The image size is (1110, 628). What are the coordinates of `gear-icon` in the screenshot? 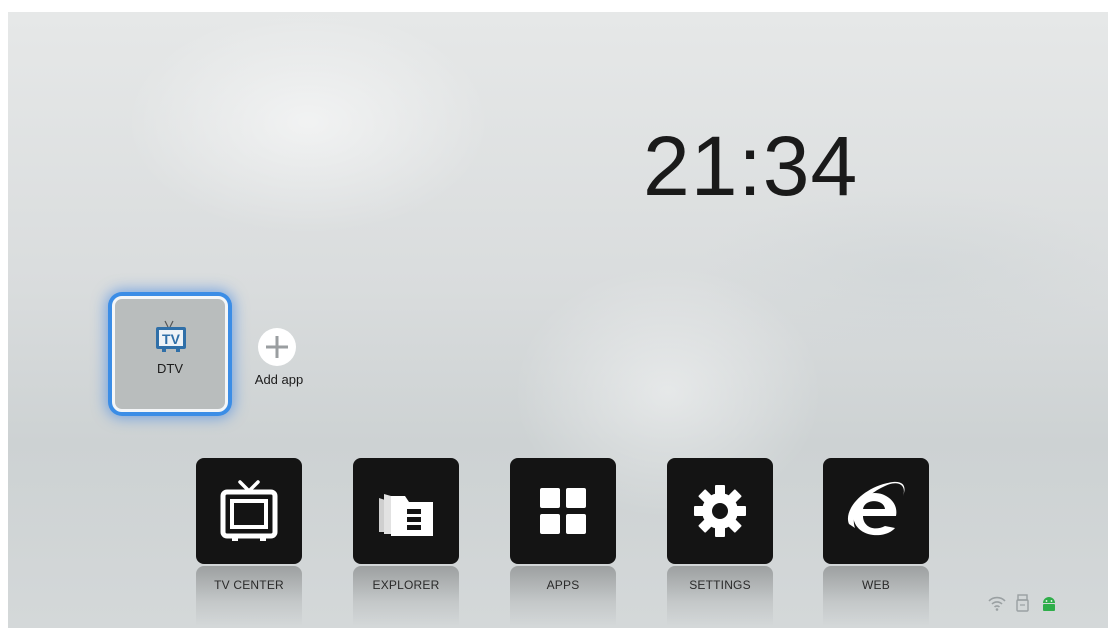 It's located at (720, 511).